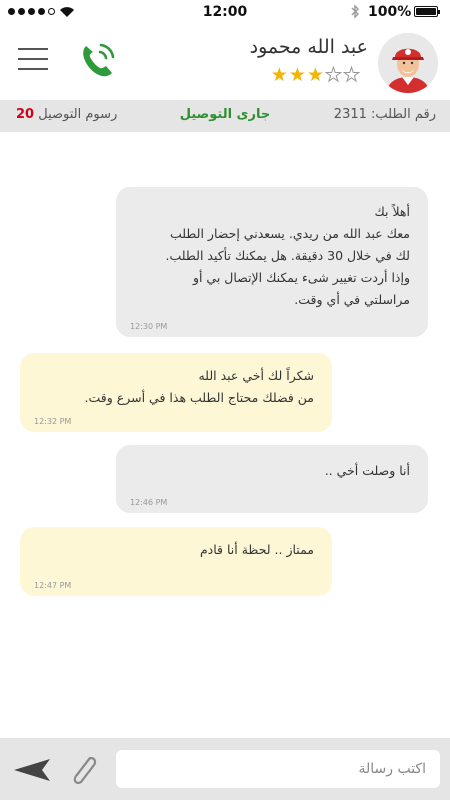 This screenshot has width=450, height=800. I want to click on message-bubble-incoming: أنا وصلت أخي .. 12:46 PM, so click(272, 479).